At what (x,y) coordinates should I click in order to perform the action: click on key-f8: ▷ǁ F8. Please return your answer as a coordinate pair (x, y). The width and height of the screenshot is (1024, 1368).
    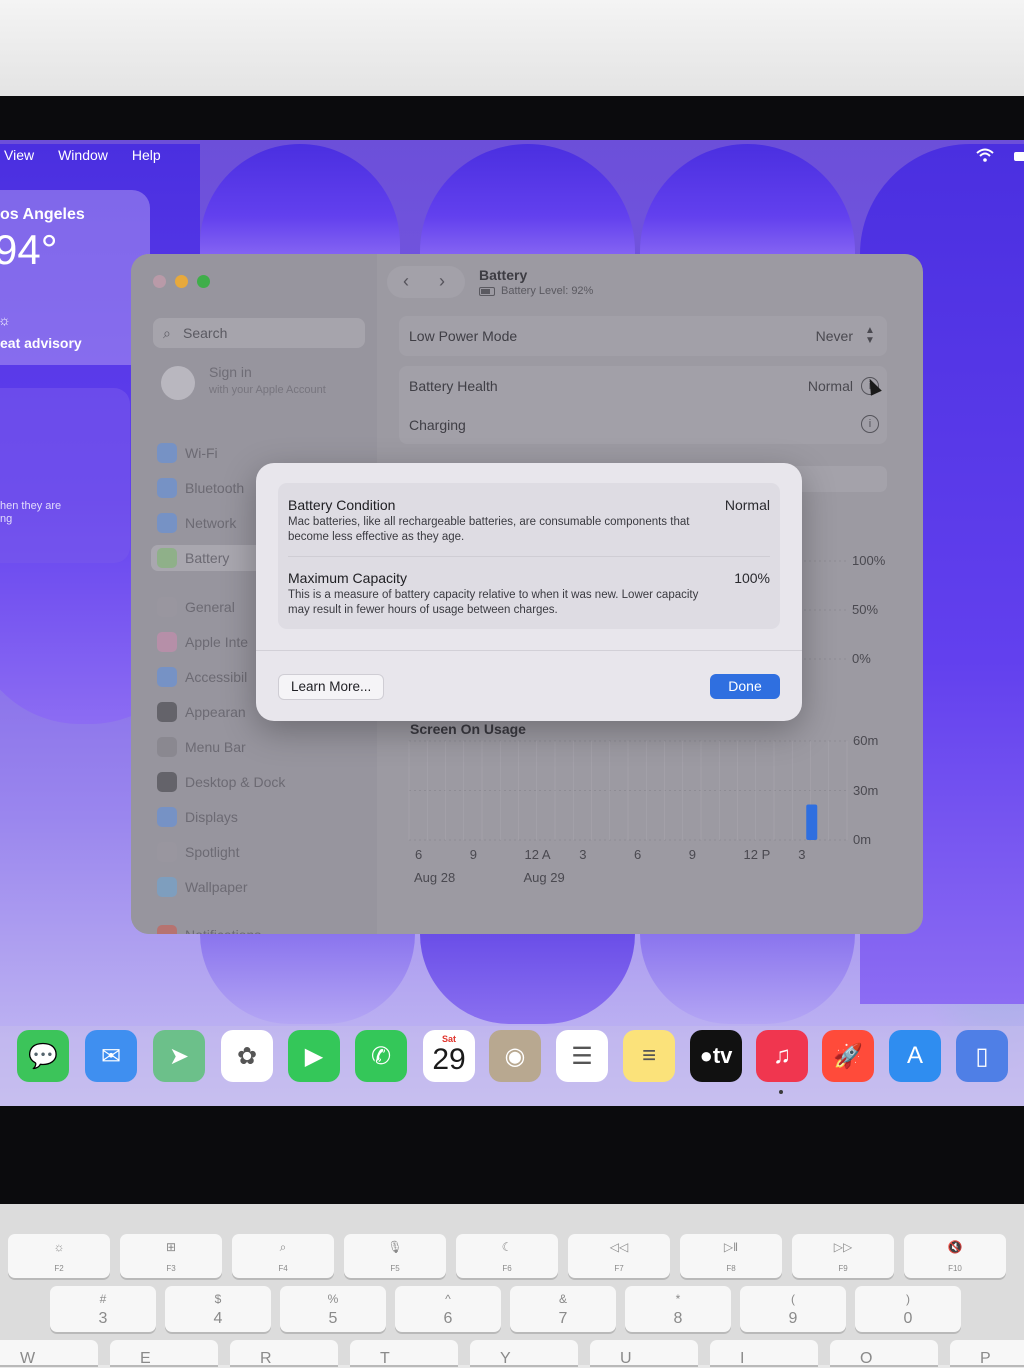
    Looking at the image, I should click on (731, 1256).